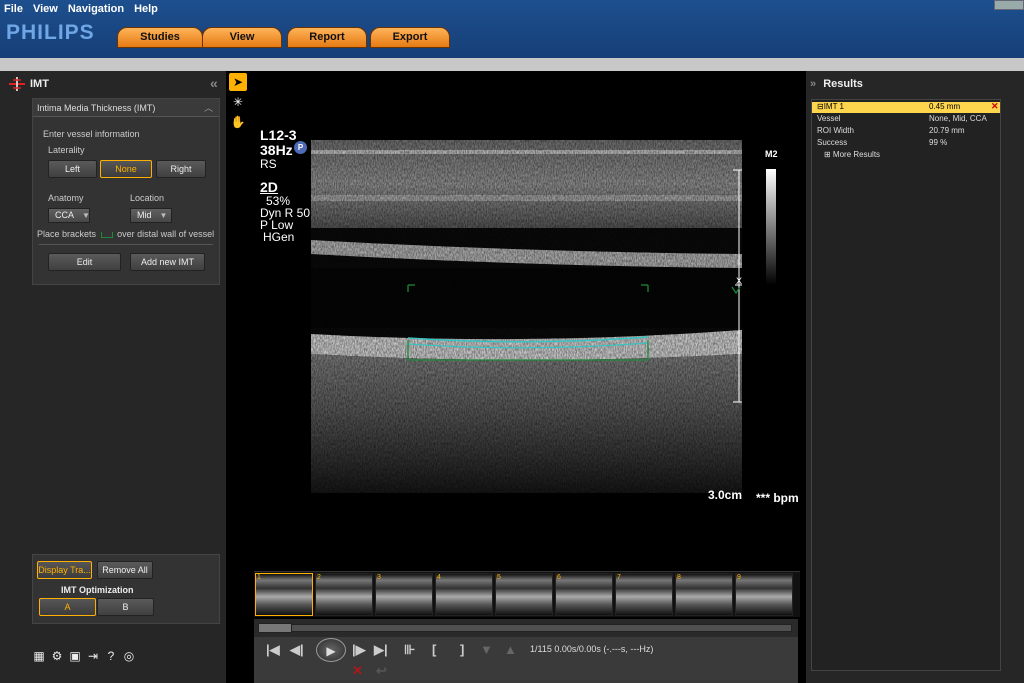  I want to click on menu-help: Help, so click(146, 10).